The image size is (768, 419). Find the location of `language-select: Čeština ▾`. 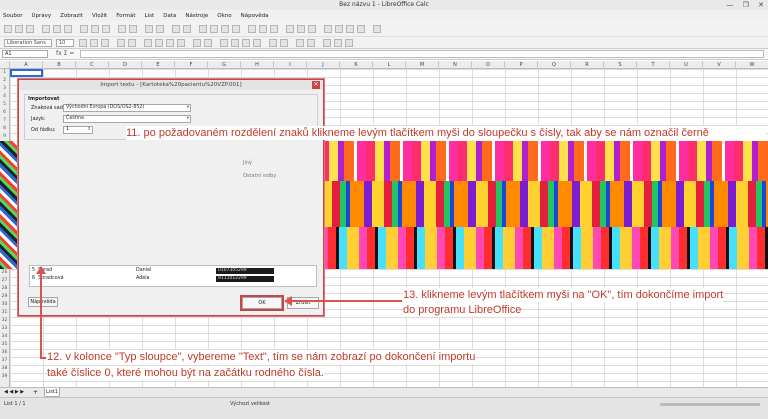

language-select: Čeština ▾ is located at coordinates (127, 119).